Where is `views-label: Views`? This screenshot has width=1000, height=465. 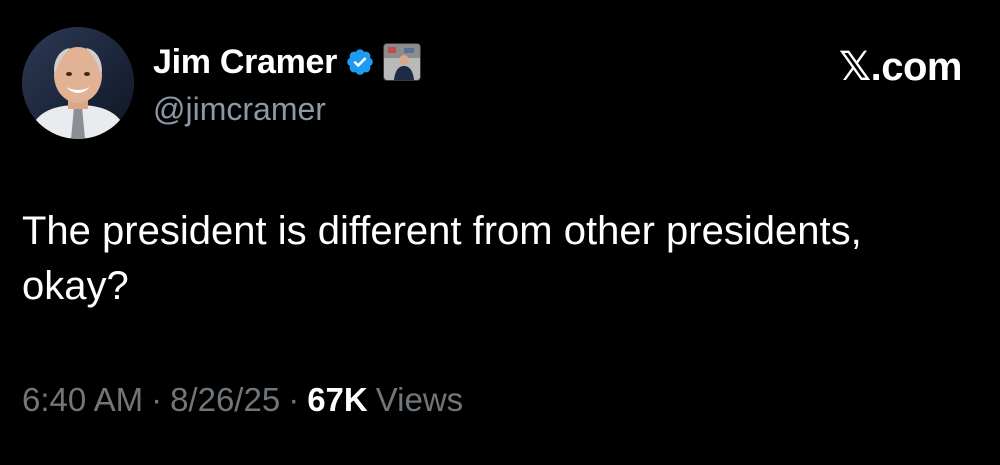 views-label: Views is located at coordinates (419, 399).